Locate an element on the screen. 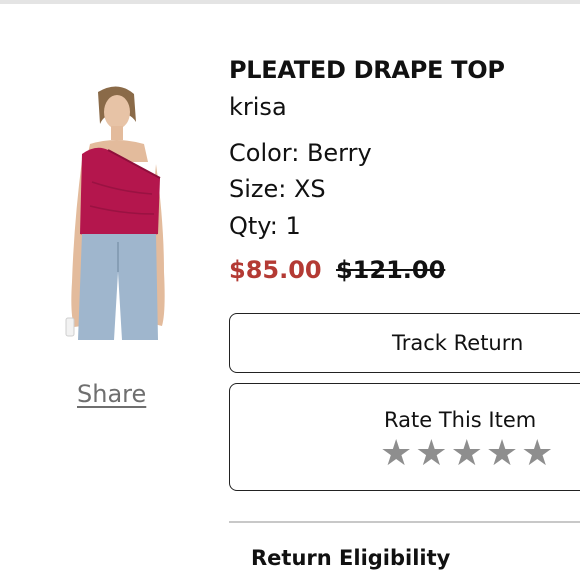 The height and width of the screenshot is (580, 580). star-rating: ★ ★ ★ ★ ★ is located at coordinates (466, 454).